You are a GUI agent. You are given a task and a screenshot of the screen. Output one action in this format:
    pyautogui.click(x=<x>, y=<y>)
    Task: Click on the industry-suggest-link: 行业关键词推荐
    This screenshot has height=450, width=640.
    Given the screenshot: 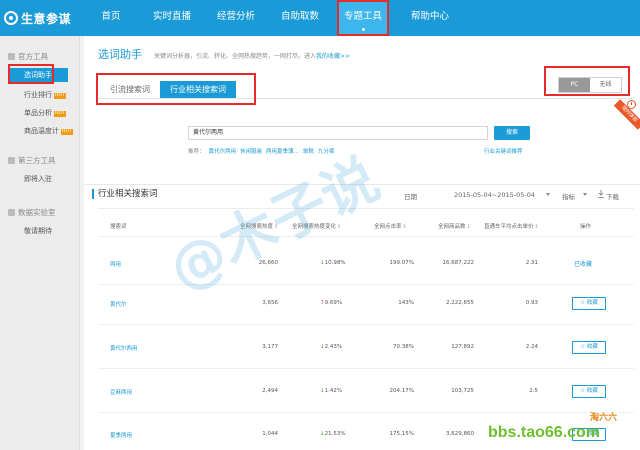 What is the action you would take?
    pyautogui.click(x=503, y=151)
    